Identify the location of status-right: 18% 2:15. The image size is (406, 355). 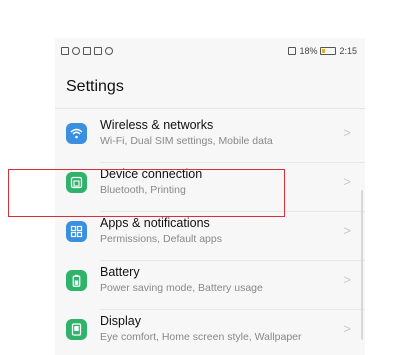
(322, 51).